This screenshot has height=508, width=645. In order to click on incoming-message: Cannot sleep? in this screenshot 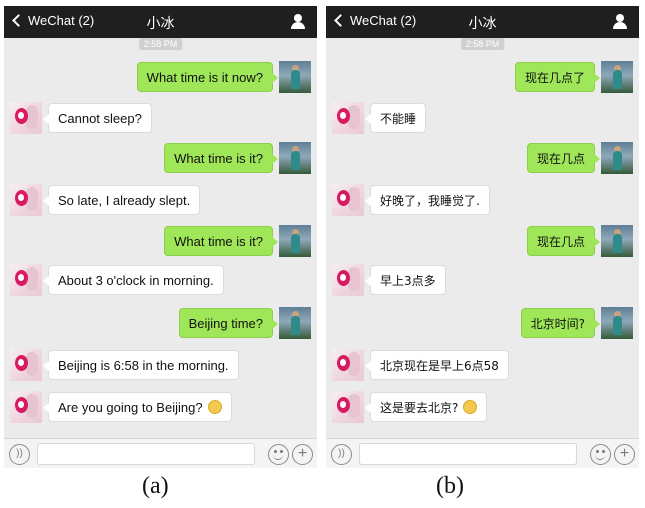, I will do `click(97, 118)`.